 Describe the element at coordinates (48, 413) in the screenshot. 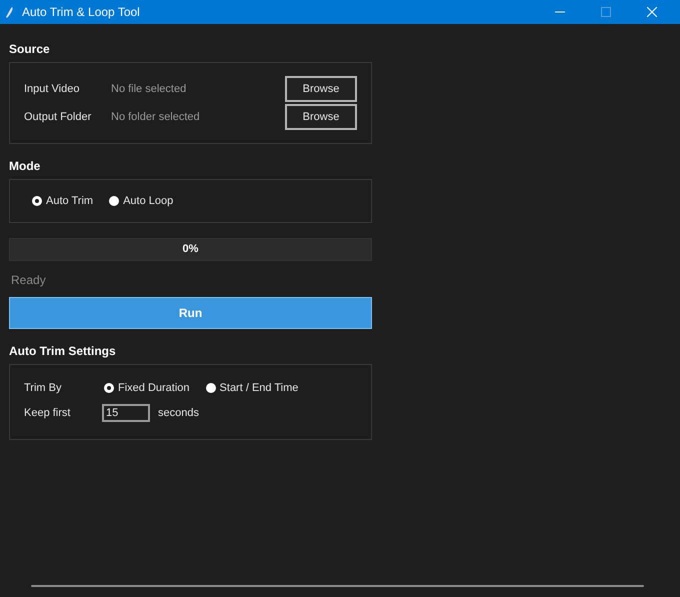

I see `field-label: Keep first` at that location.